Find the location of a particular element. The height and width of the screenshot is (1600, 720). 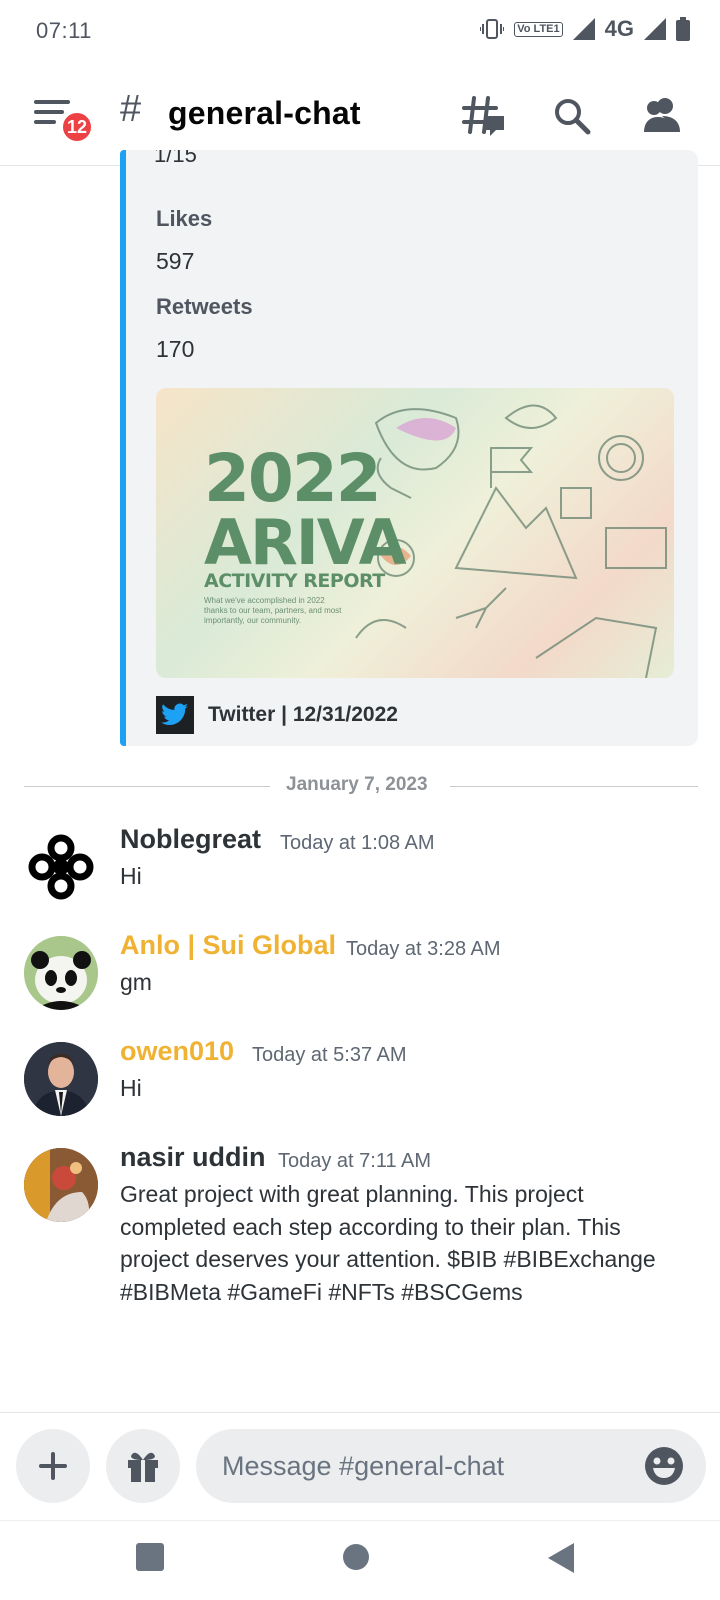

avatar-logo is located at coordinates (61, 867).